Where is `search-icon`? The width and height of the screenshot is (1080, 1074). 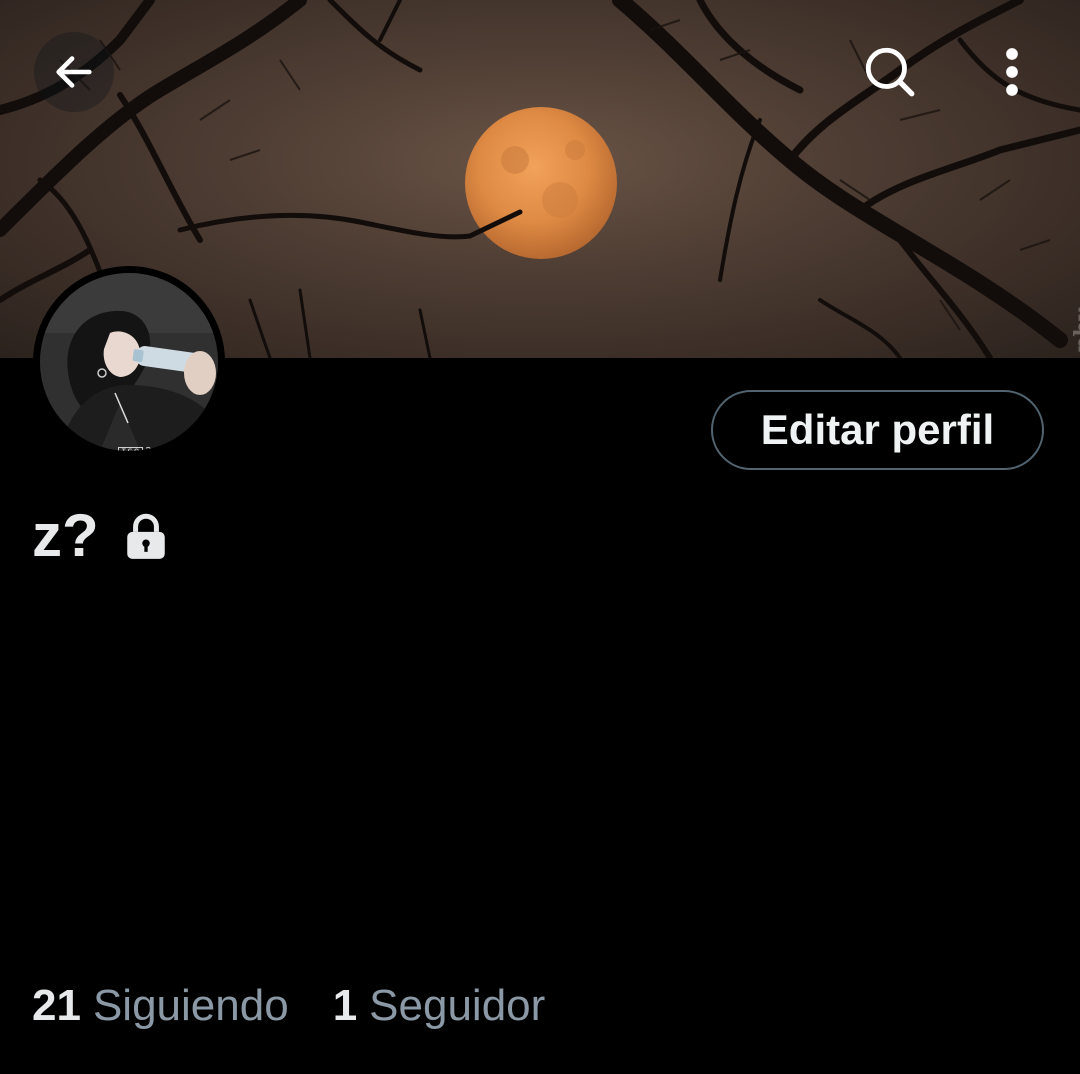 search-icon is located at coordinates (890, 72).